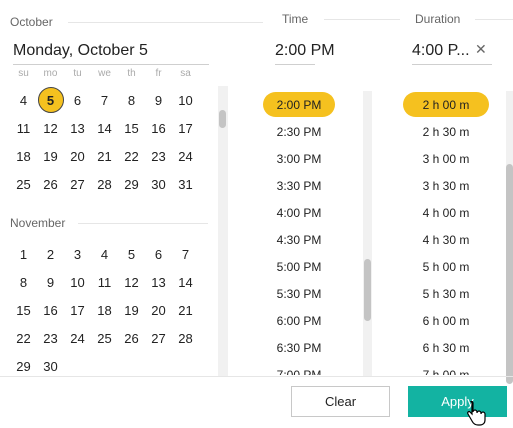  I want to click on list-option: 7:00 PM, so click(299, 368).